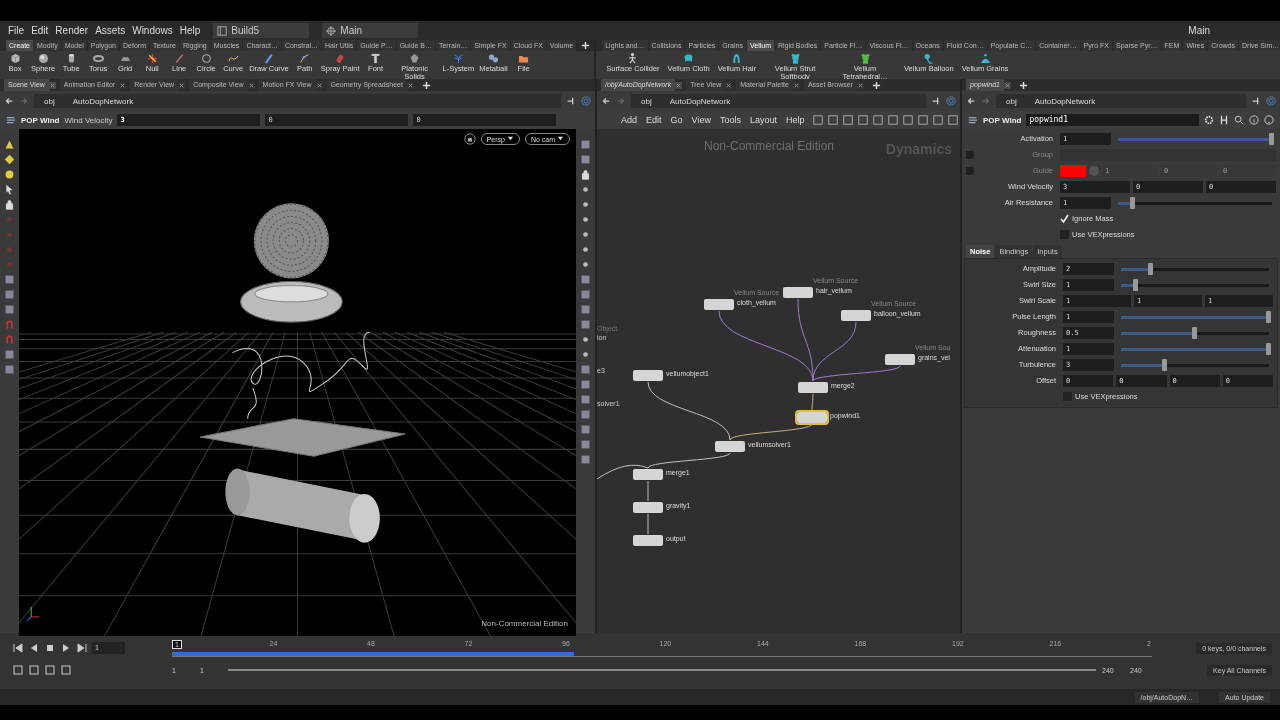 The height and width of the screenshot is (720, 1280). Describe the element at coordinates (16, 30) in the screenshot. I see `menu-item: File` at that location.